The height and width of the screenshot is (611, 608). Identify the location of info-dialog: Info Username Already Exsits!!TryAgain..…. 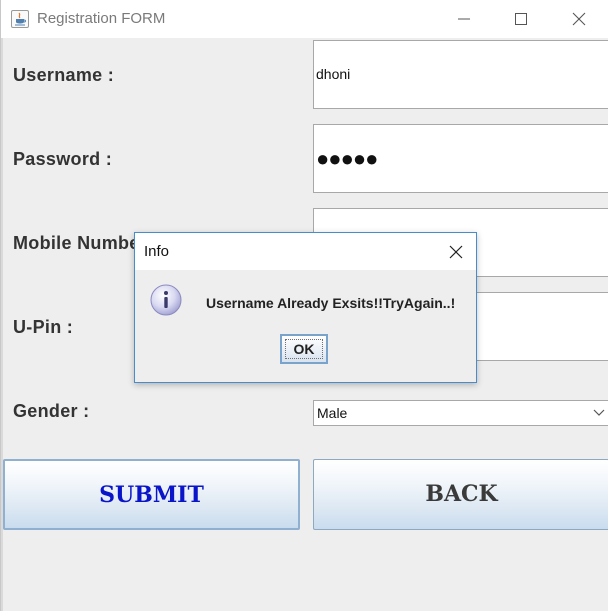
(305, 307).